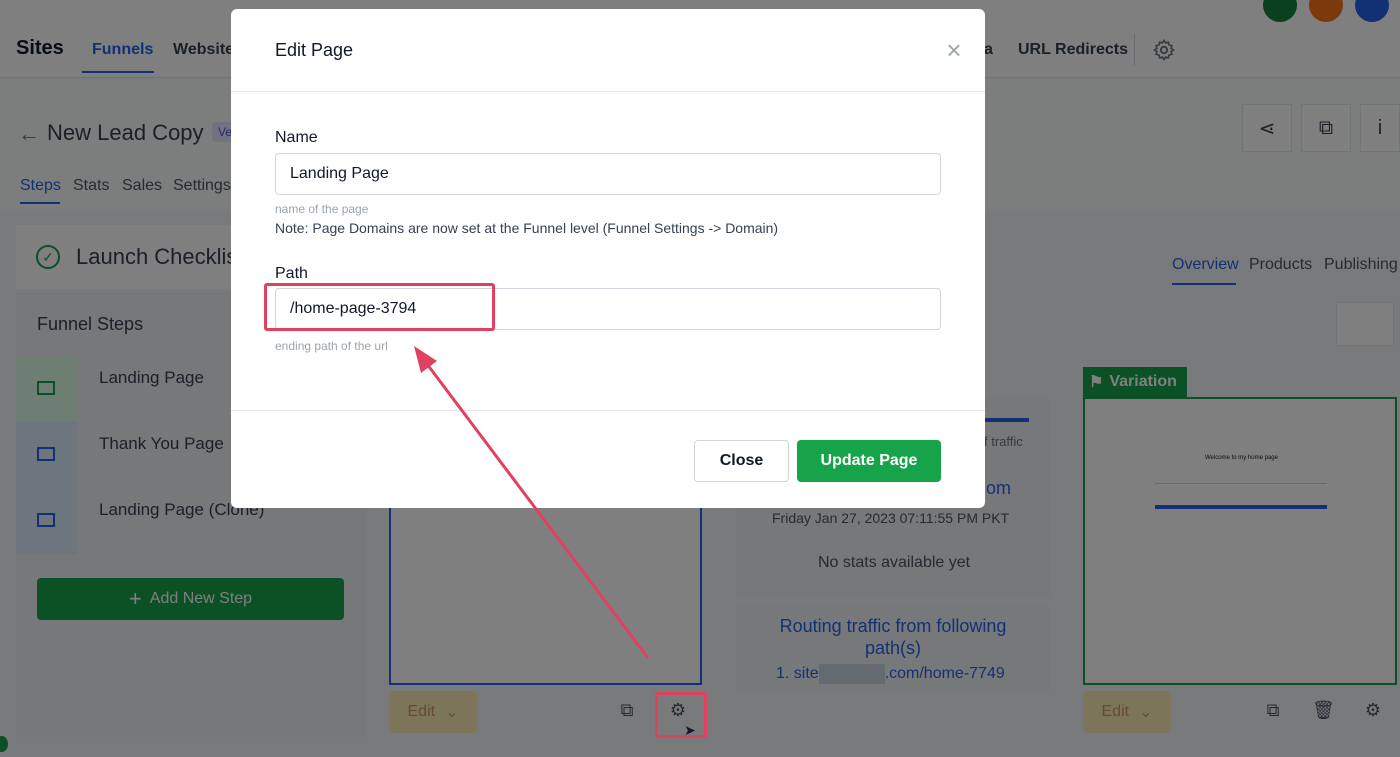 The height and width of the screenshot is (757, 1400). I want to click on path-help-text: ending path of the url, so click(331, 346).